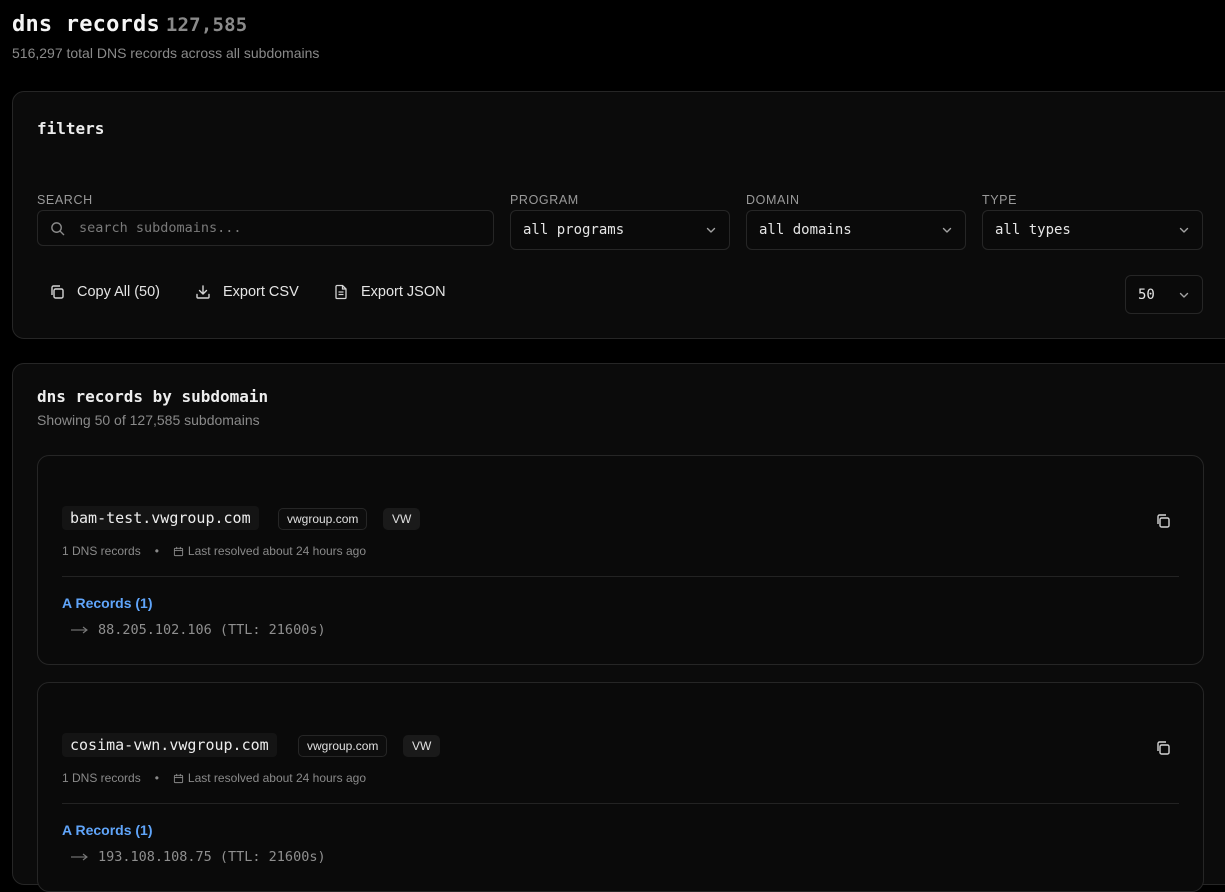 Image resolution: width=1225 pixels, height=892 pixels. Describe the element at coordinates (261, 292) in the screenshot. I see `export-csv-label: Export CSV` at that location.